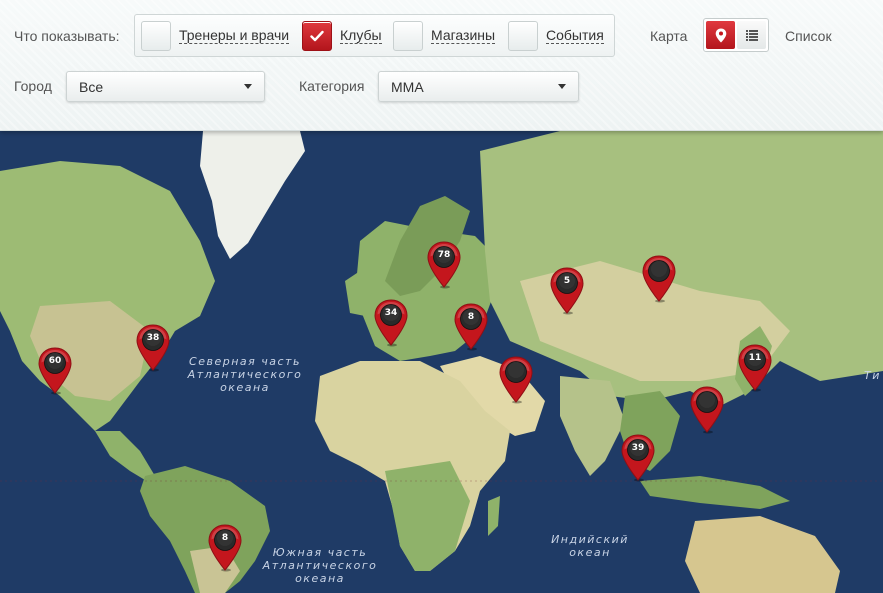  I want to click on marker-count: 39, so click(638, 448).